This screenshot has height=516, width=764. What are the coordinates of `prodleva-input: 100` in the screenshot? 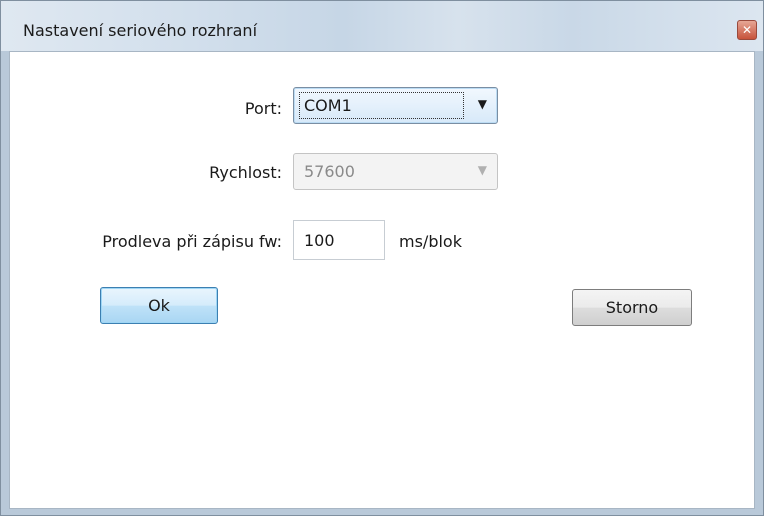 It's located at (339, 240).